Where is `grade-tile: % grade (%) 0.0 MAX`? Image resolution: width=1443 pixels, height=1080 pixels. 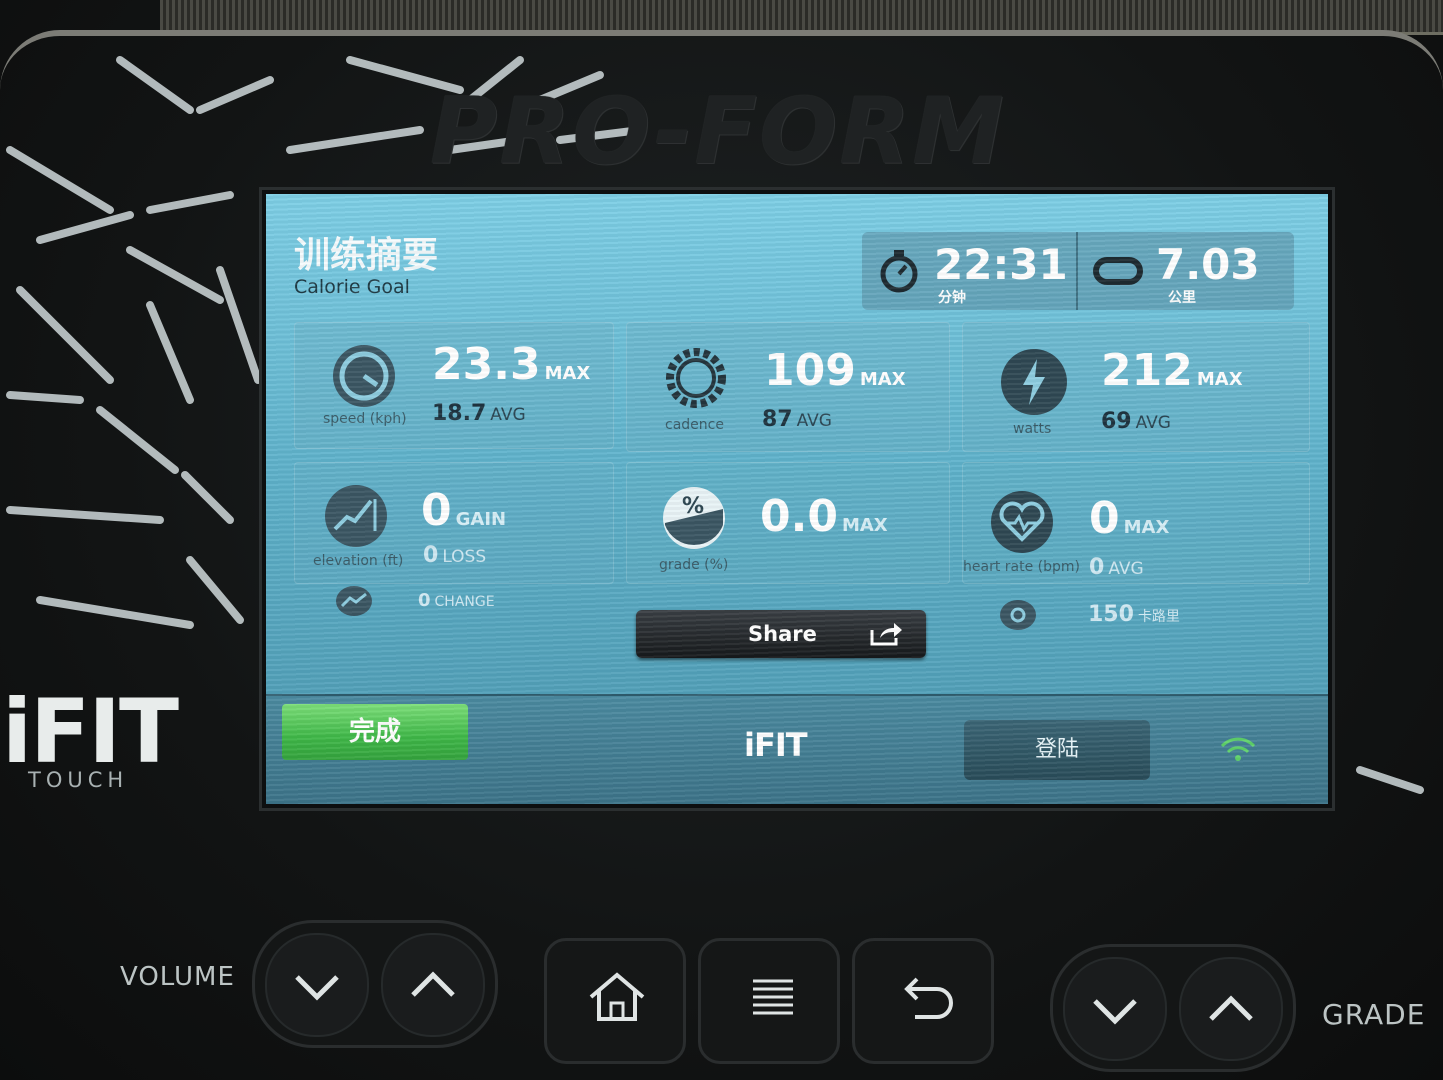
grade-tile: % grade (%) 0.0 MAX is located at coordinates (788, 523).